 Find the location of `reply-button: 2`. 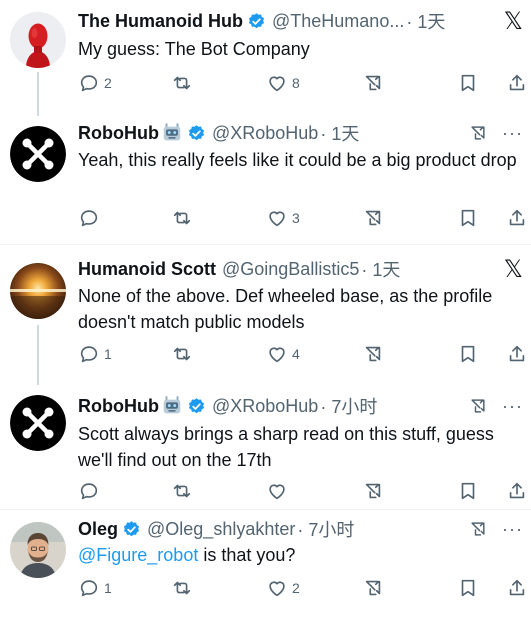

reply-button: 2 is located at coordinates (95, 83).